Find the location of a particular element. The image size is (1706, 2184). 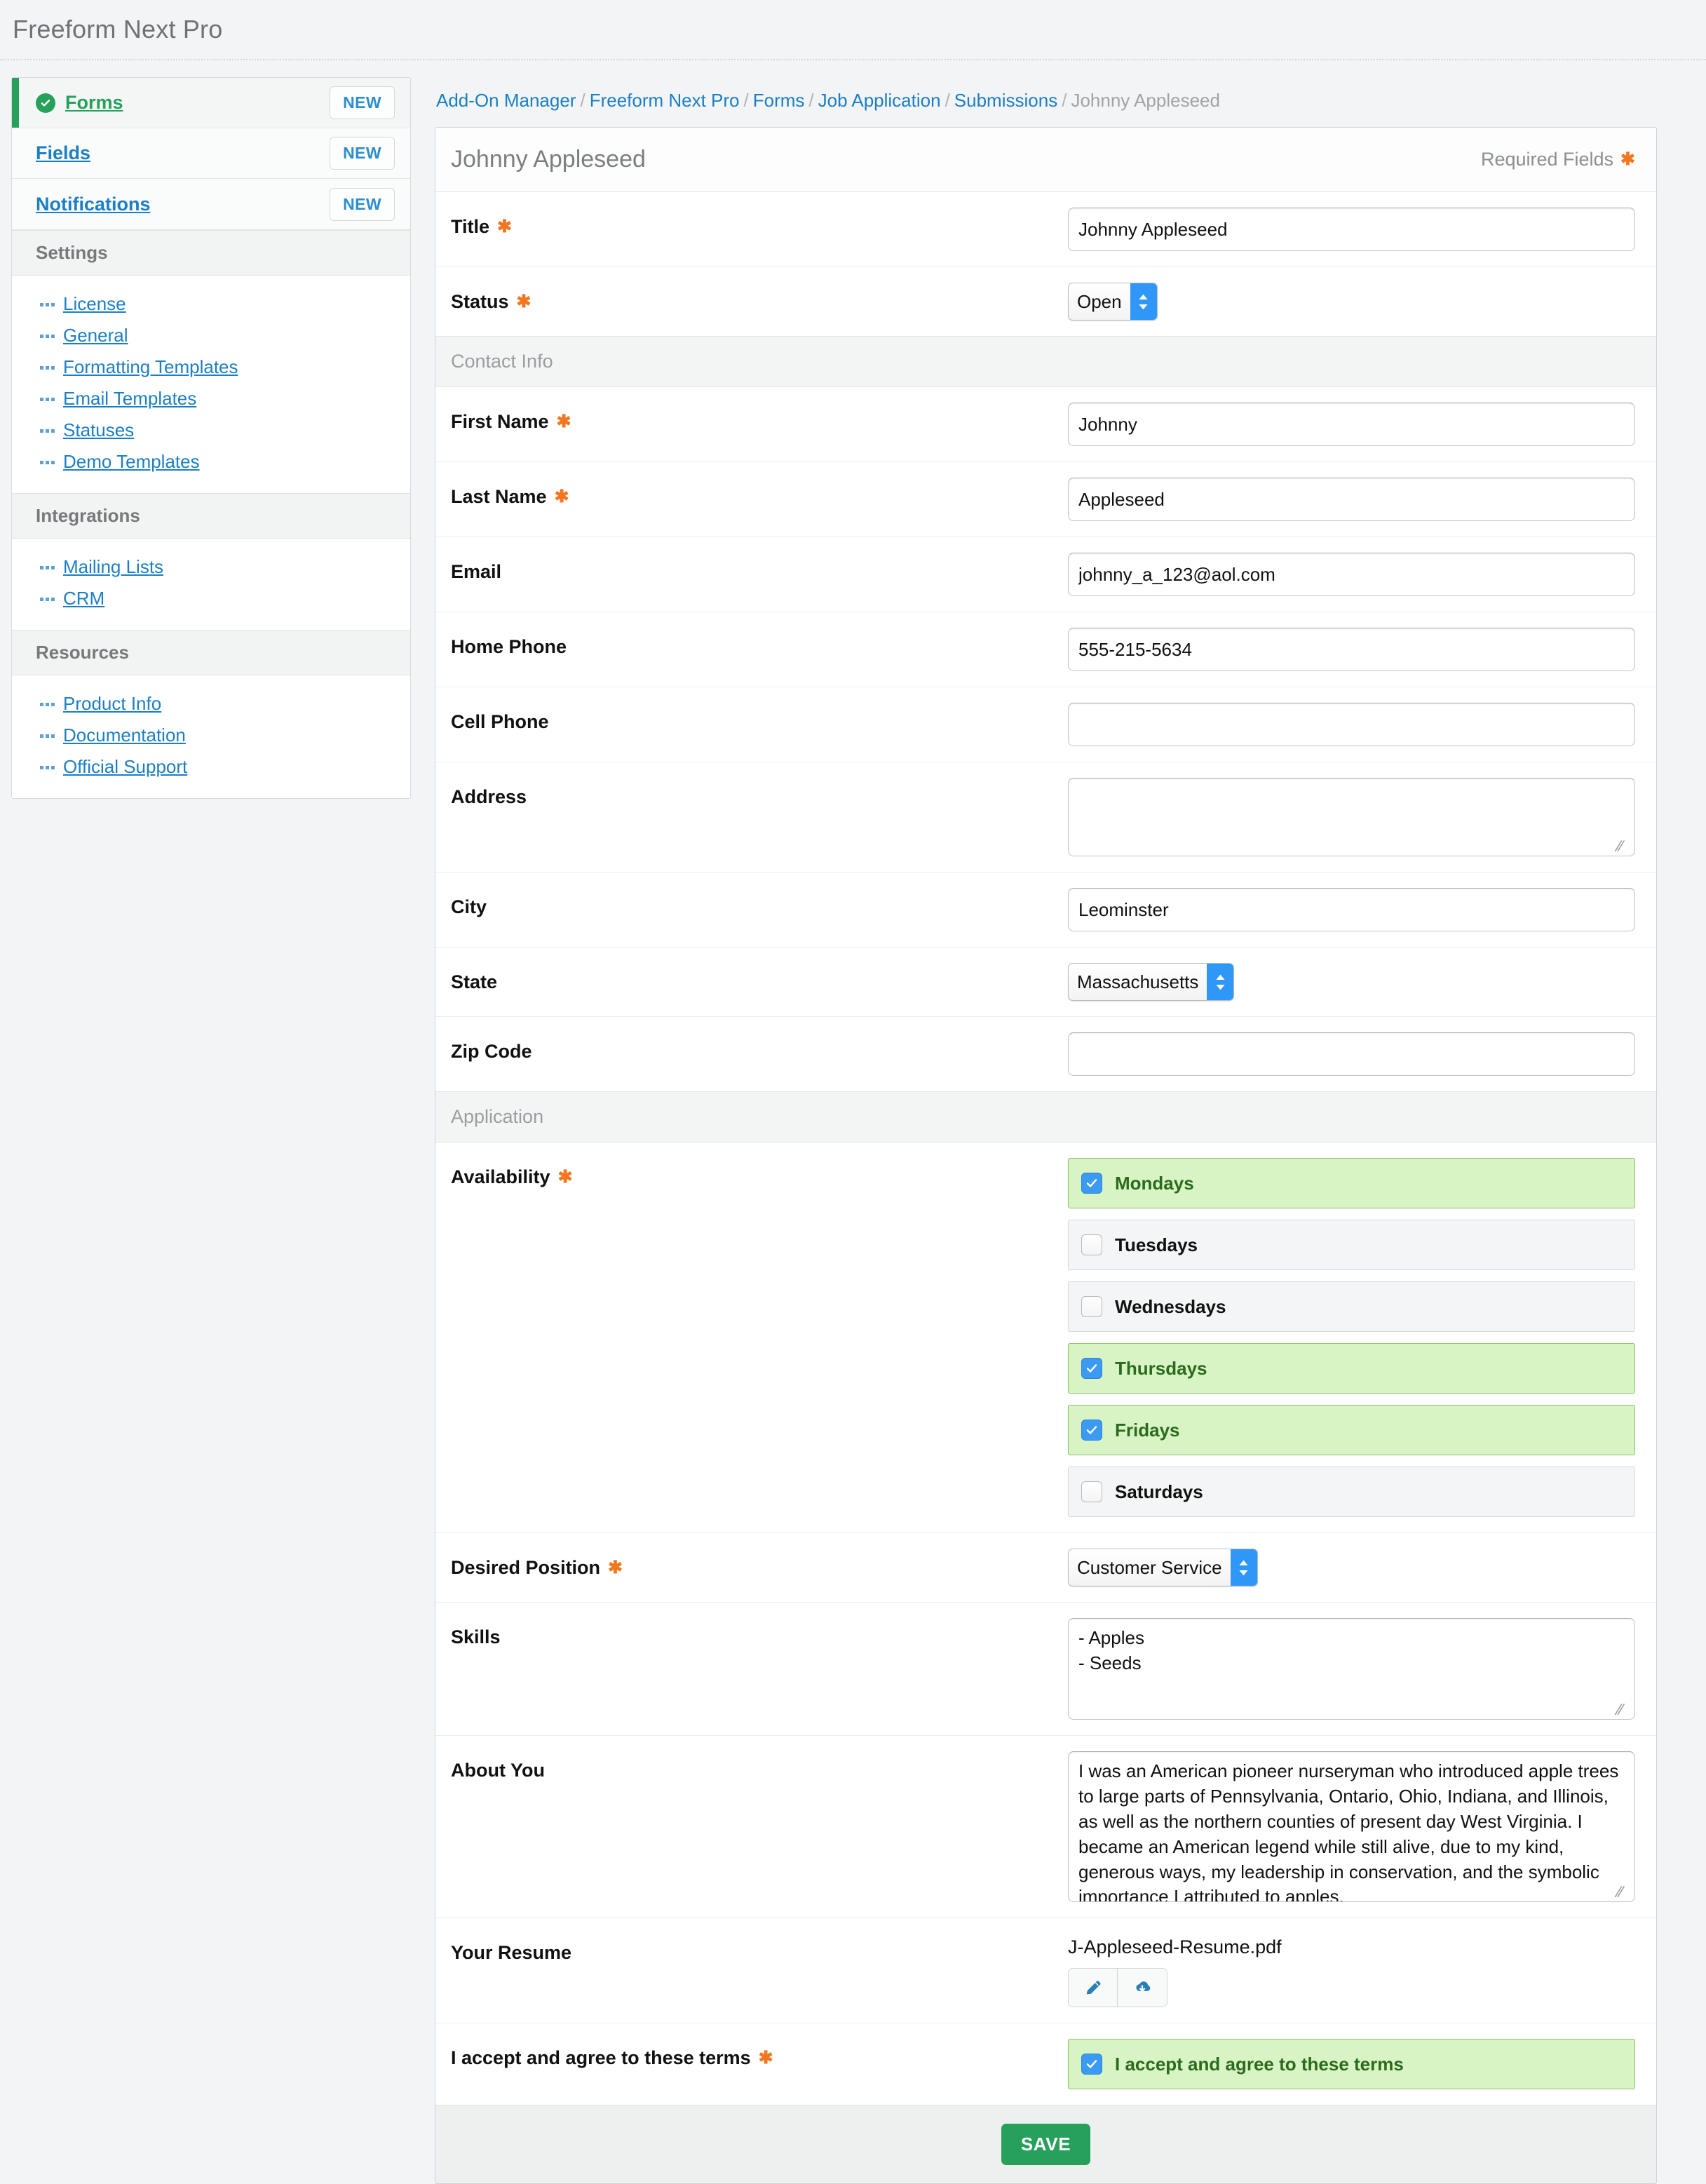

page-title: Johnny Appleseed is located at coordinates (548, 159).